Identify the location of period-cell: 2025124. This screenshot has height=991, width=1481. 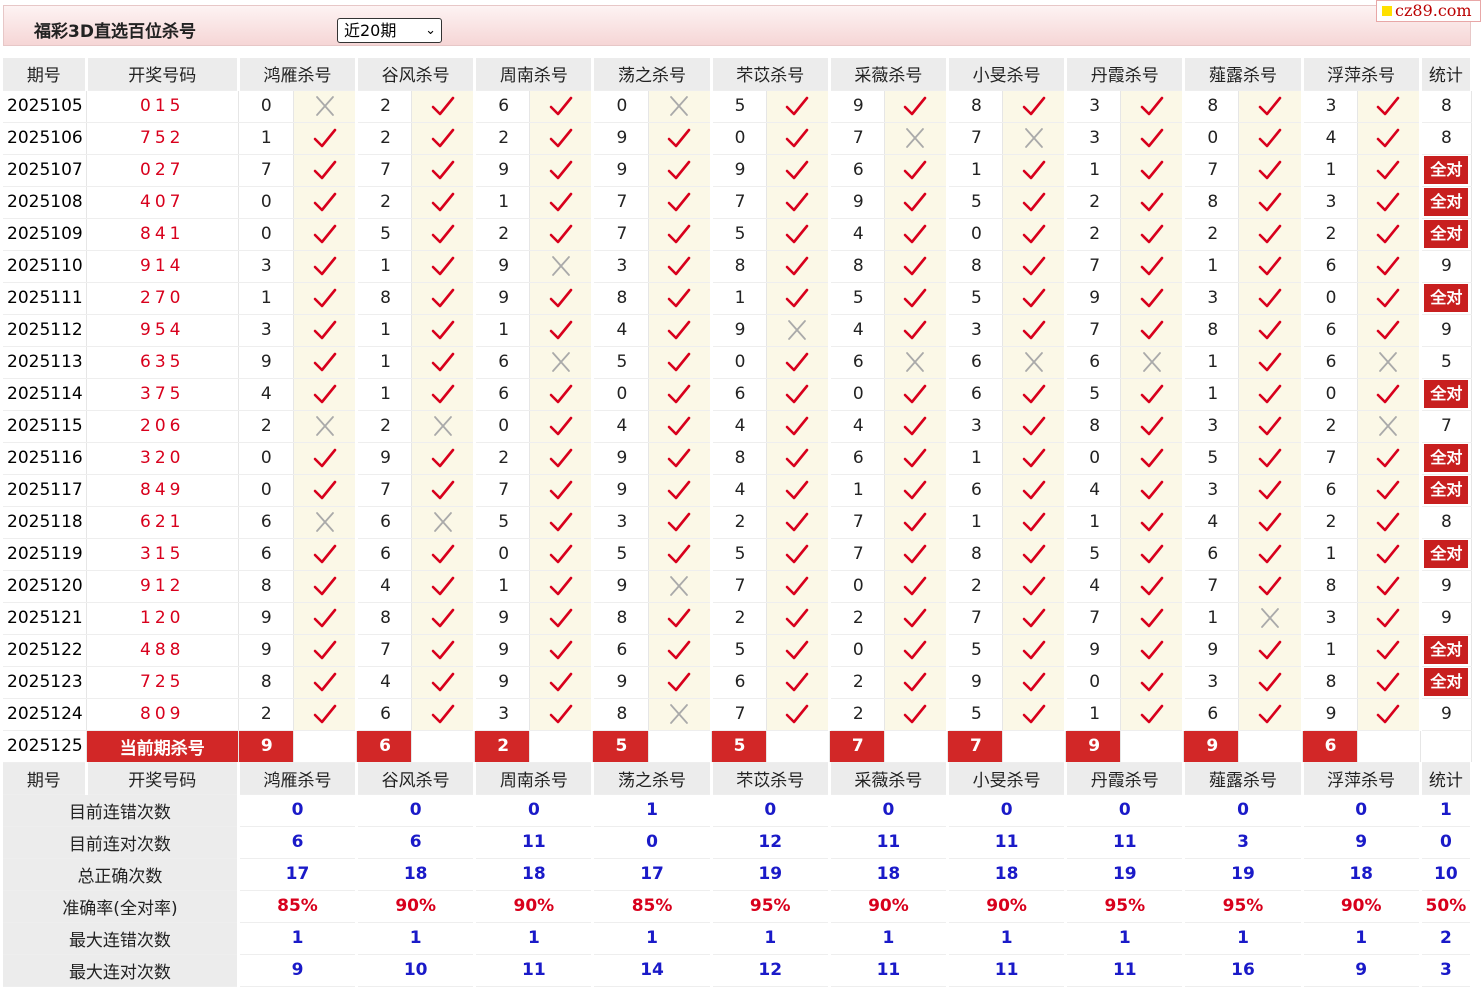
(45, 714).